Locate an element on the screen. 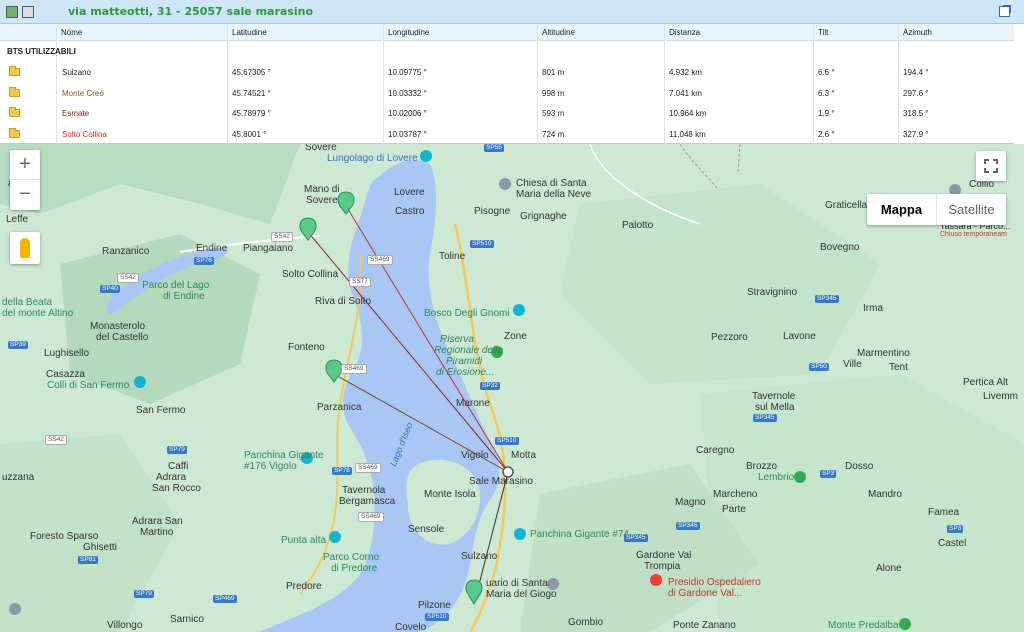 This screenshot has height=632, width=1024. row-lat: 45.8001 ° is located at coordinates (249, 134).